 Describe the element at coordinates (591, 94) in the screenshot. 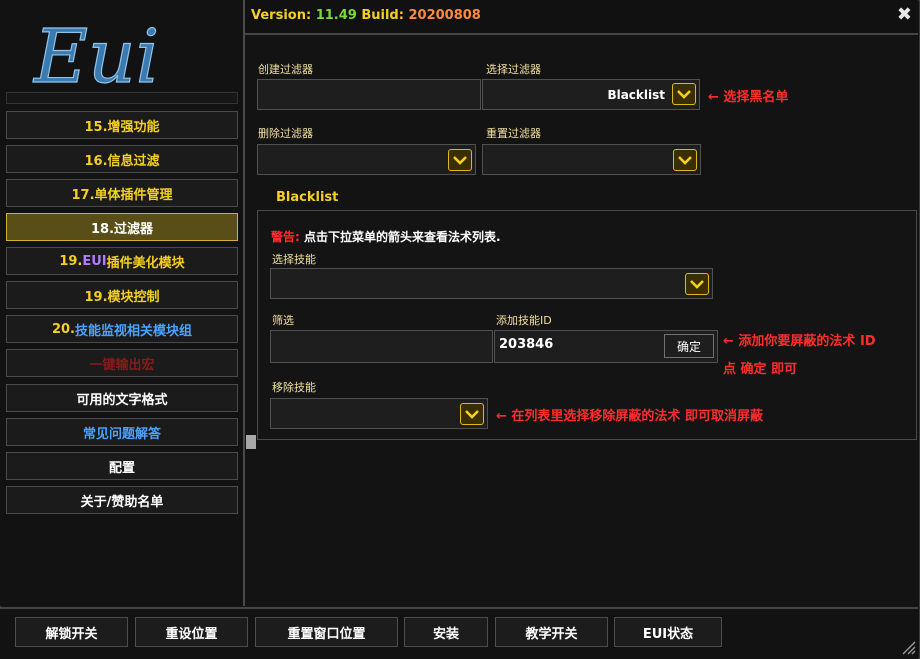

I see `select-filter-dropdown: Blacklist` at that location.